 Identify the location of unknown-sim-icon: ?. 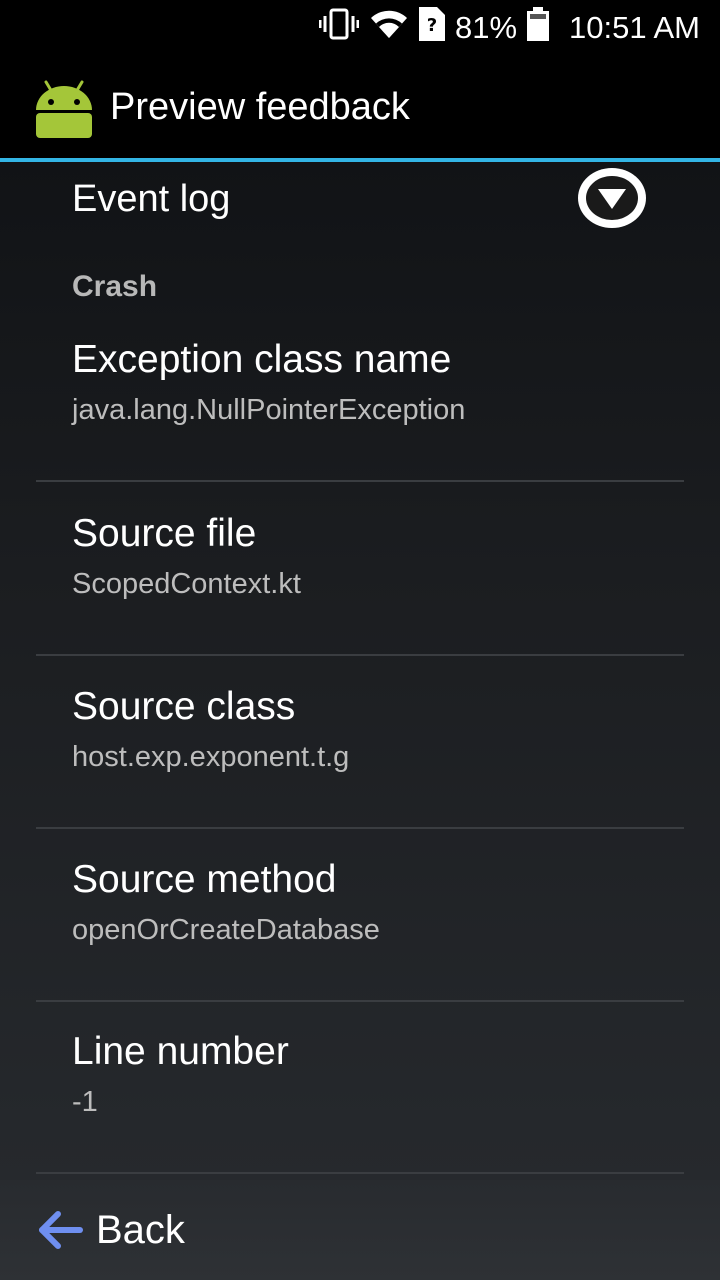
(431, 28).